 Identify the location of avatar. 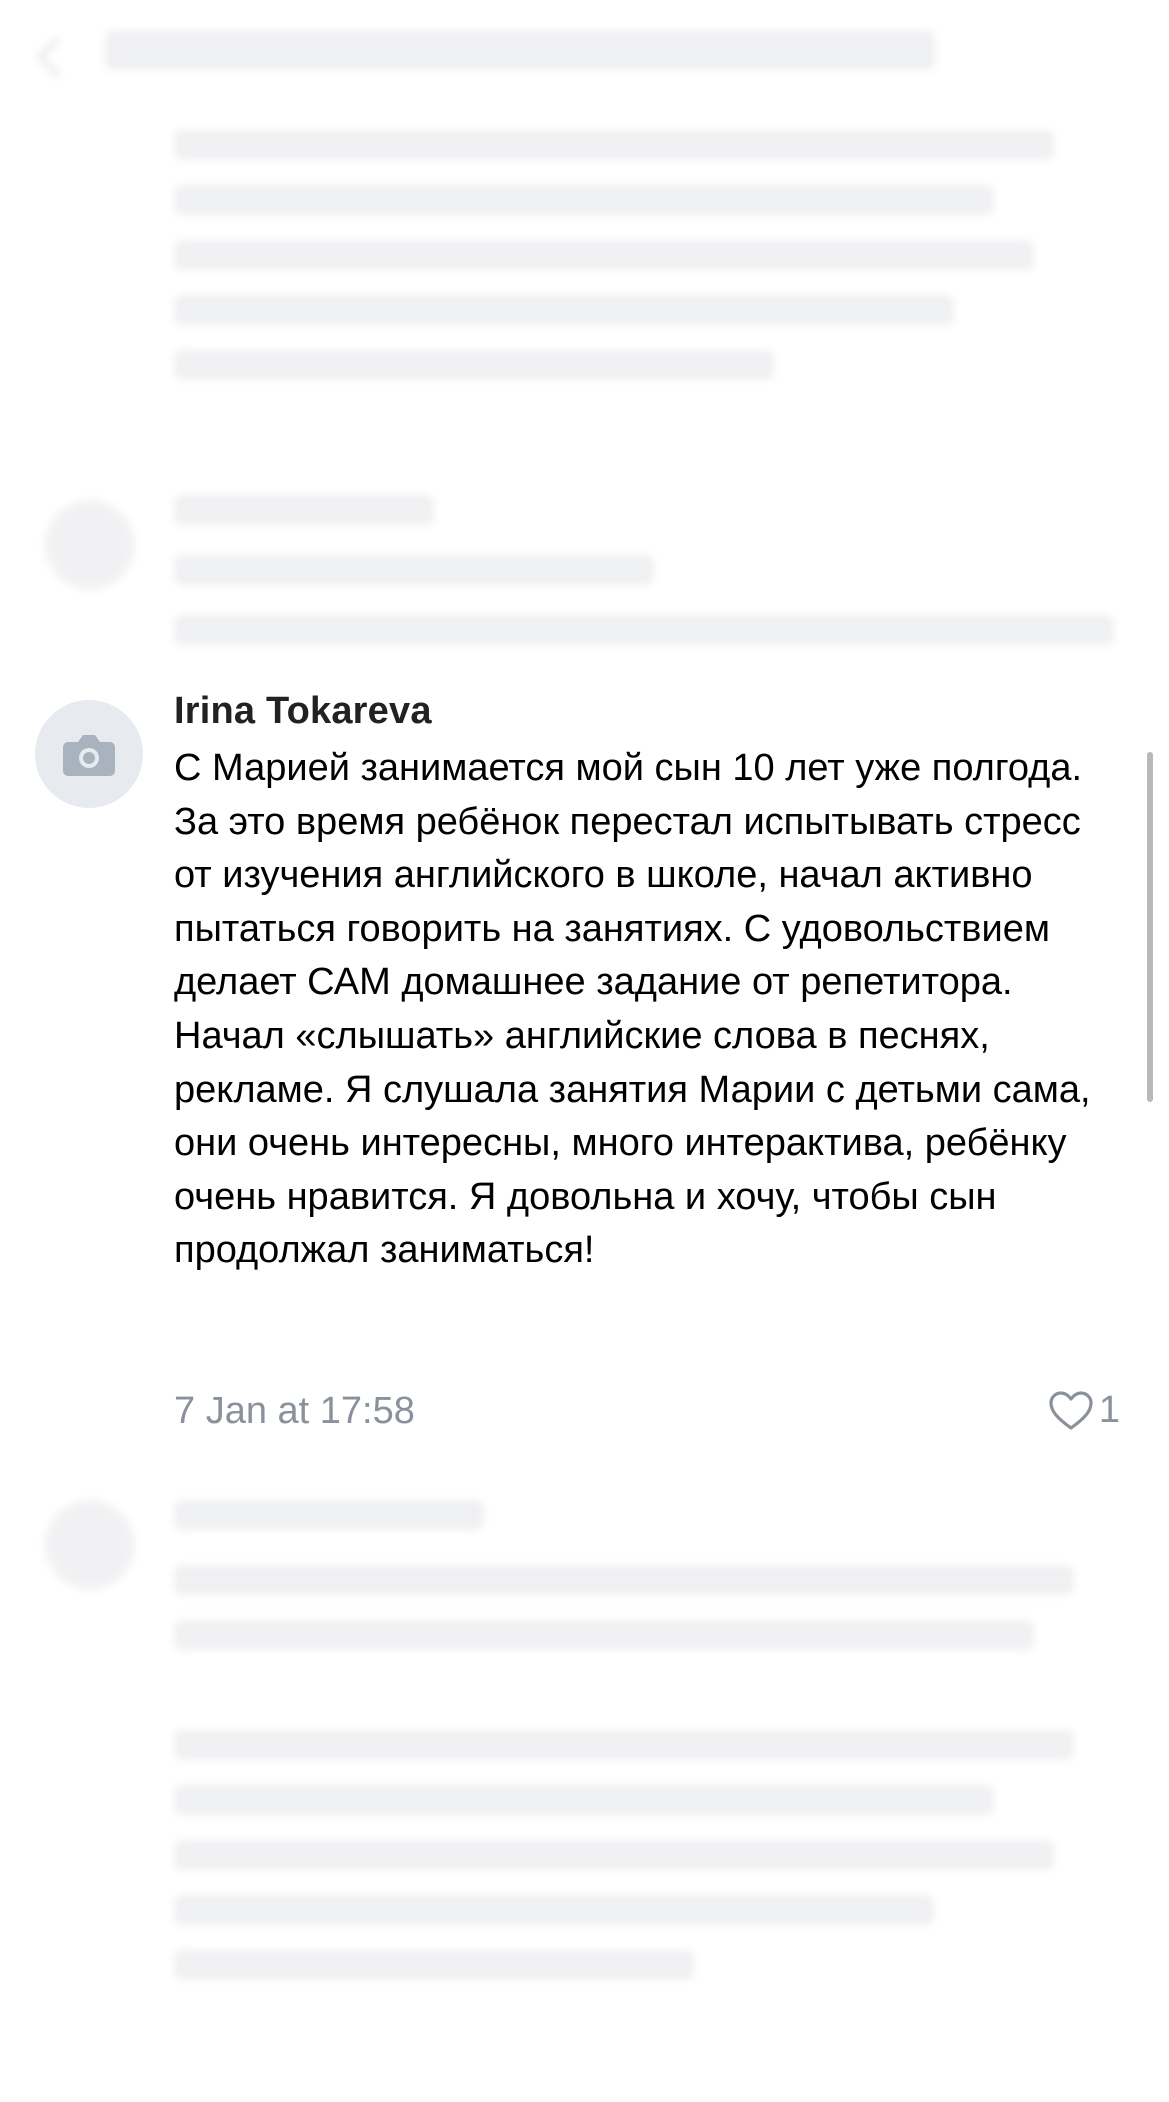
(89, 754).